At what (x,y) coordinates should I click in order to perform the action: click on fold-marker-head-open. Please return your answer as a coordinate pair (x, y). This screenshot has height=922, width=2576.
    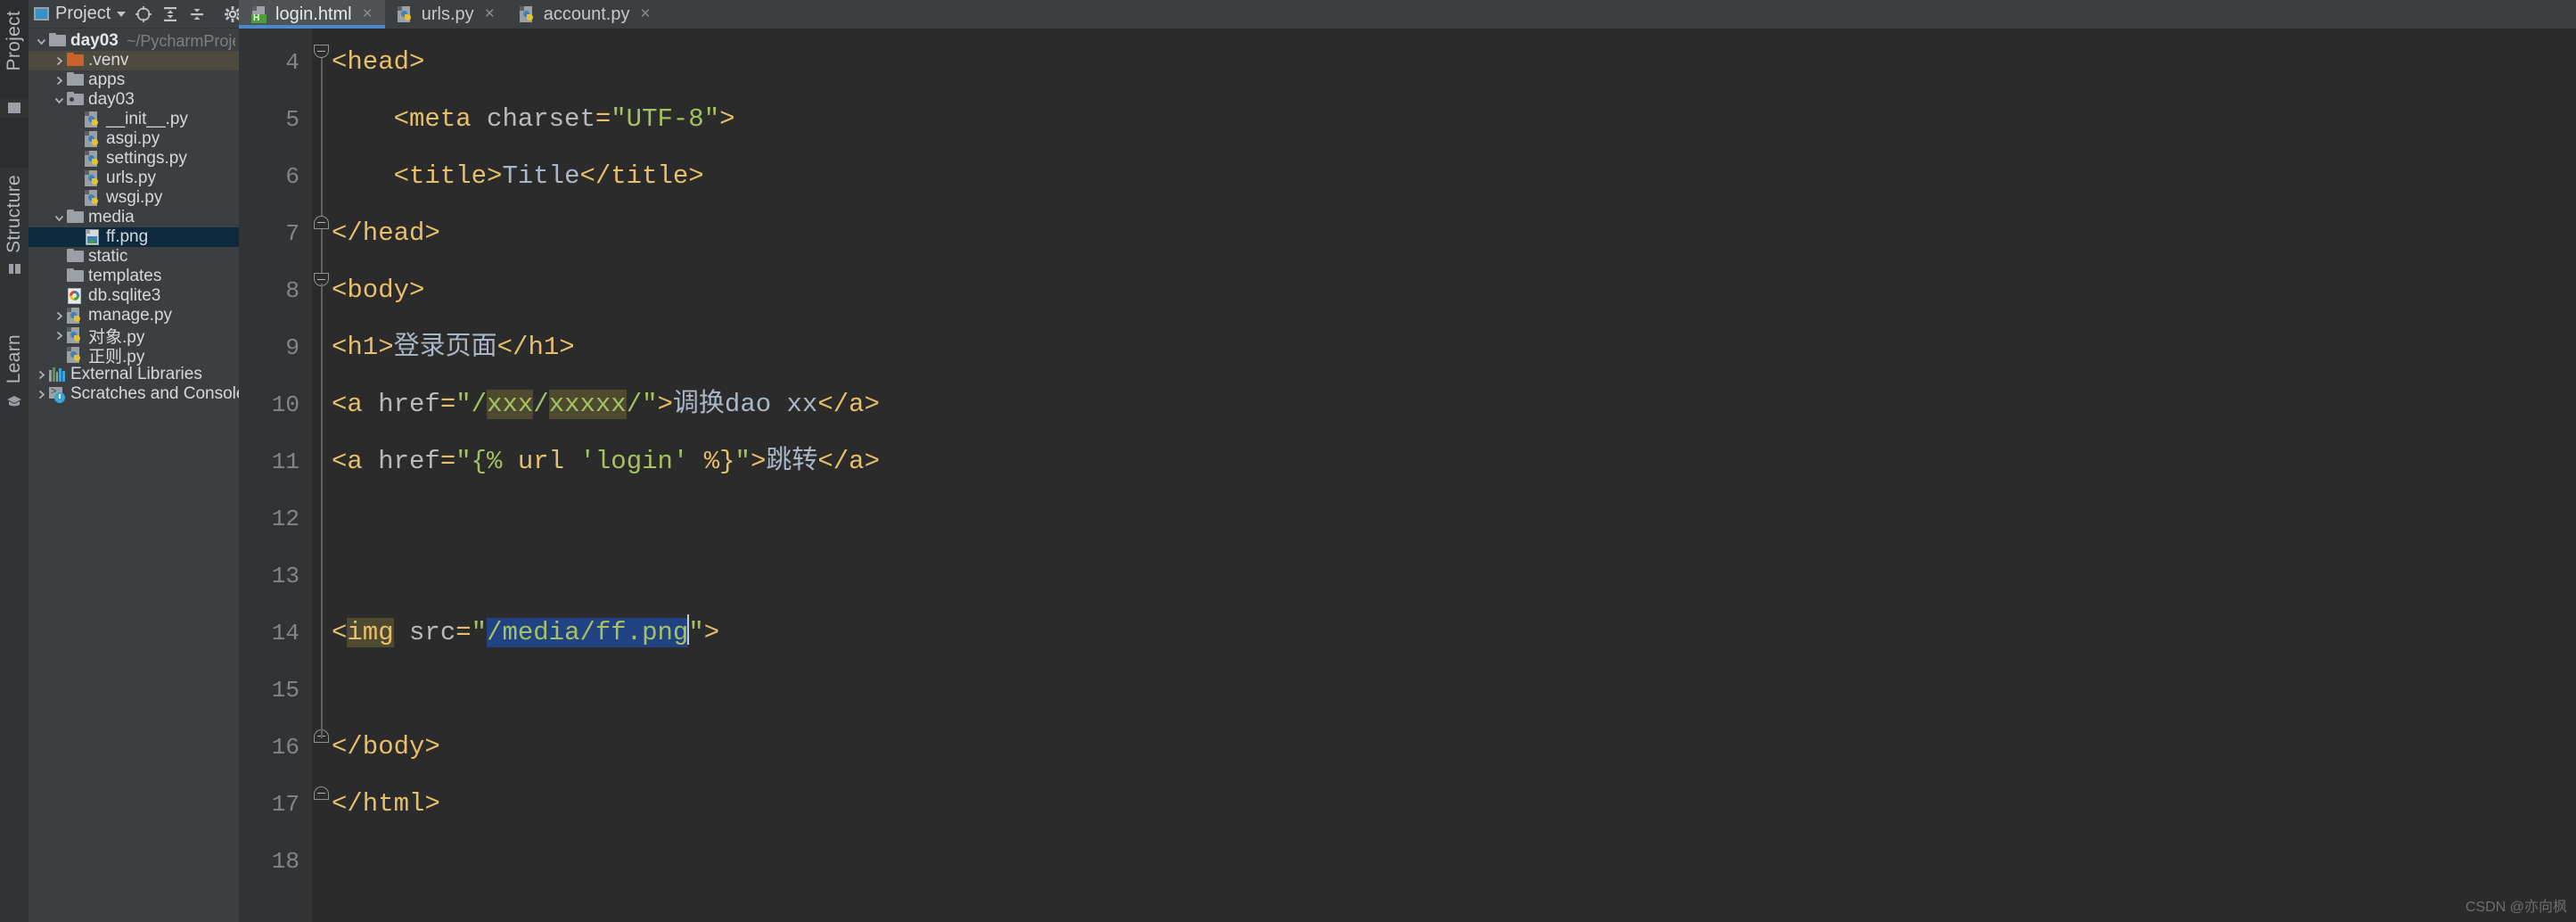
    Looking at the image, I should click on (322, 53).